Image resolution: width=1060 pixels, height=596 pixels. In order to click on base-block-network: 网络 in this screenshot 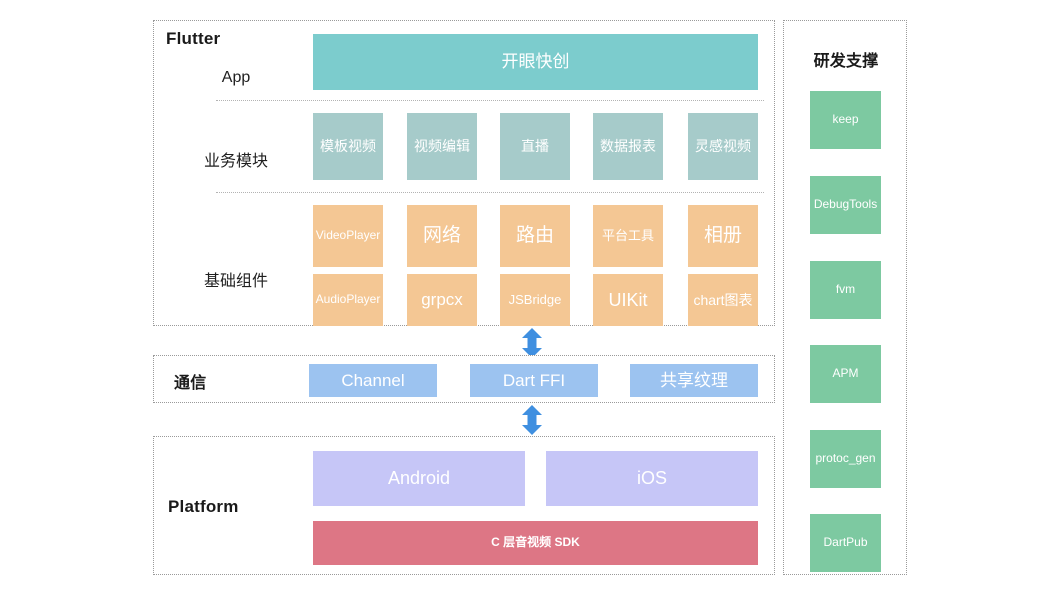, I will do `click(442, 236)`.